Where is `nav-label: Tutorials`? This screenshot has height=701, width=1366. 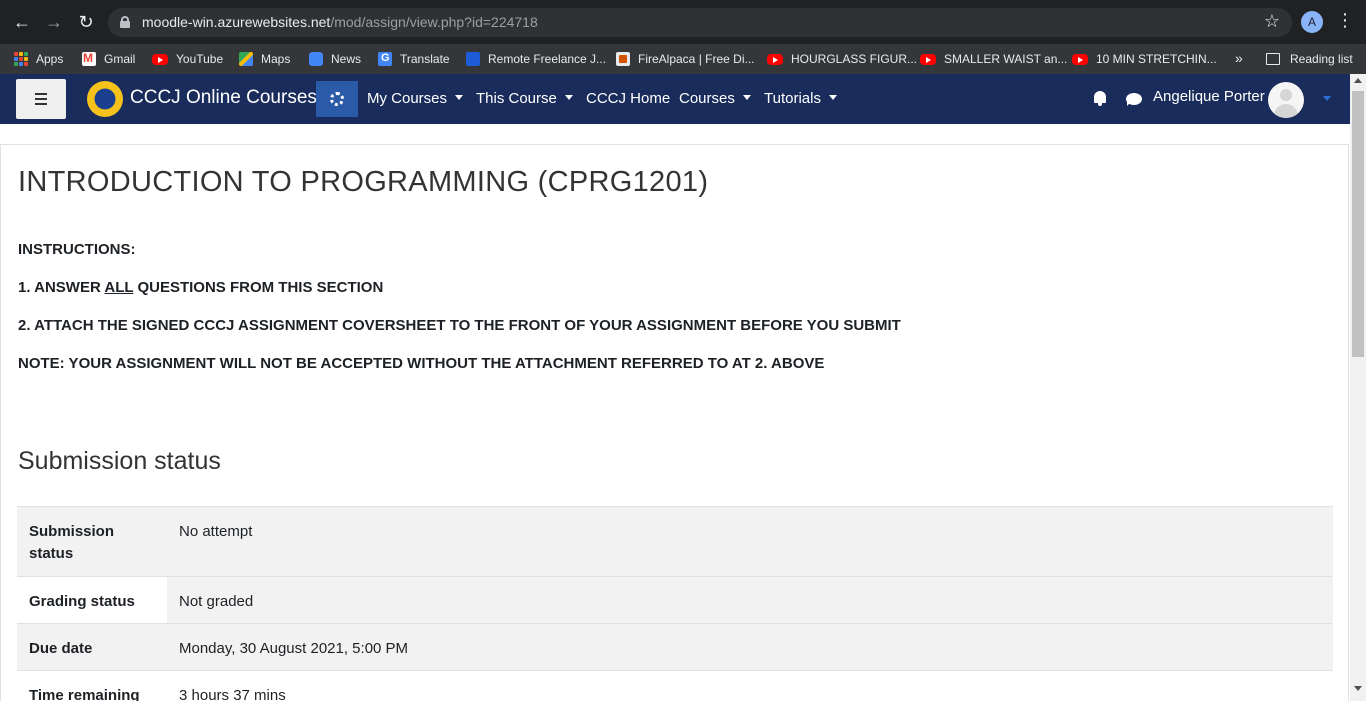 nav-label: Tutorials is located at coordinates (792, 98).